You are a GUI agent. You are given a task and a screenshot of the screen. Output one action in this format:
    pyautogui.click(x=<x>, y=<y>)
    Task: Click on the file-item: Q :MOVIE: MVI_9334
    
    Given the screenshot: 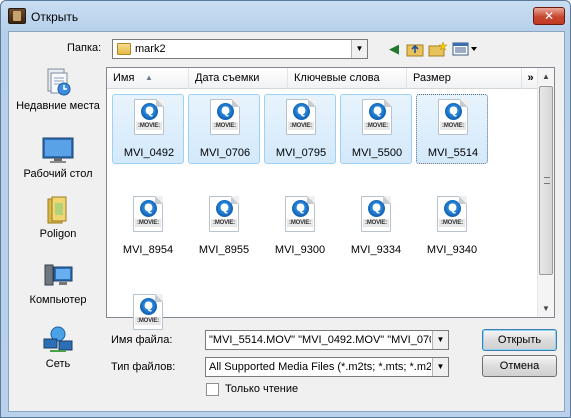 What is the action you would take?
    pyautogui.click(x=376, y=227)
    